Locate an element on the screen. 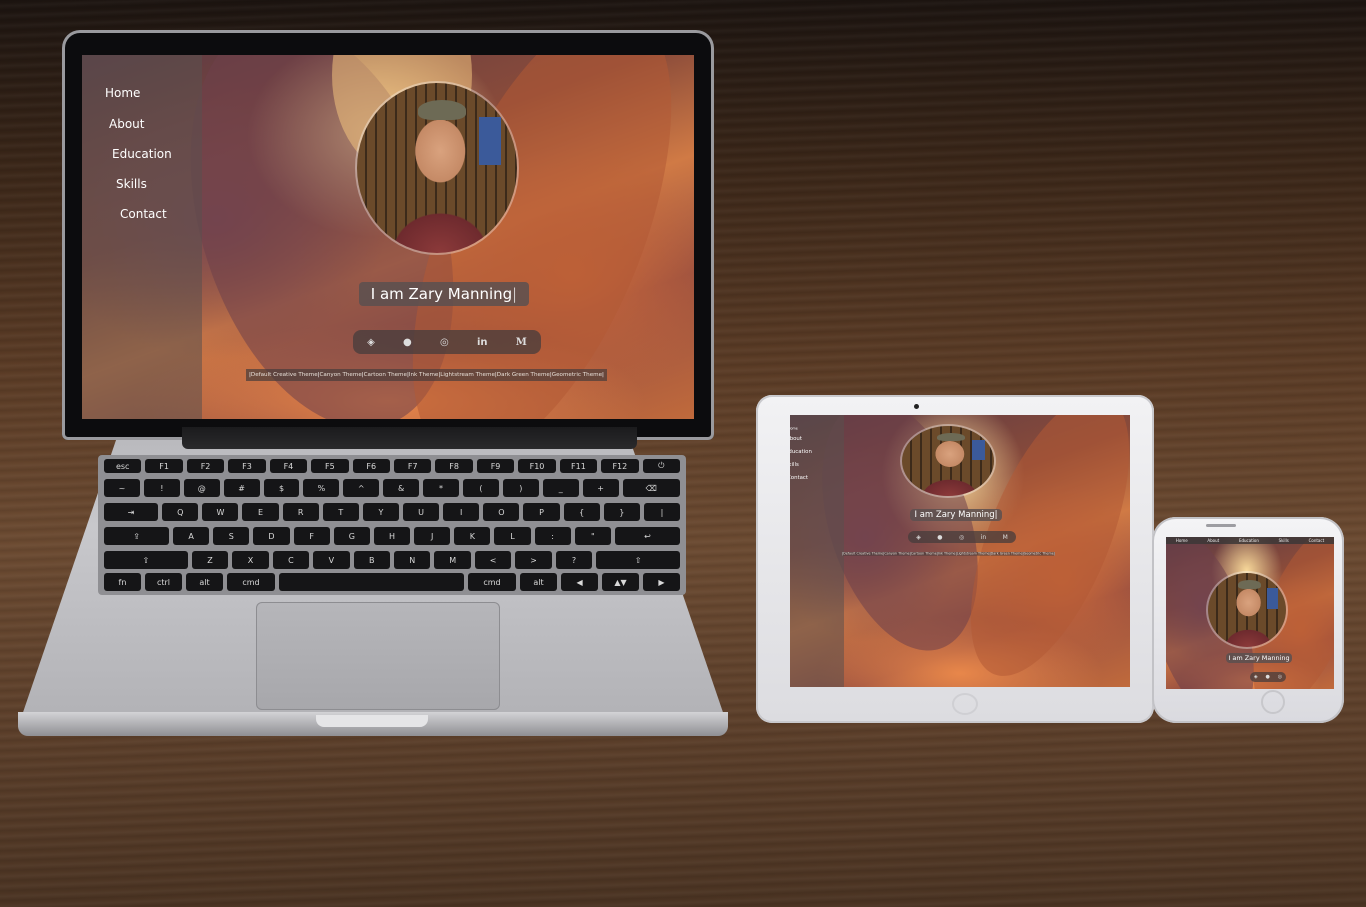 Image resolution: width=1366 pixels, height=907 pixels. key-4-4: V is located at coordinates (331, 560).